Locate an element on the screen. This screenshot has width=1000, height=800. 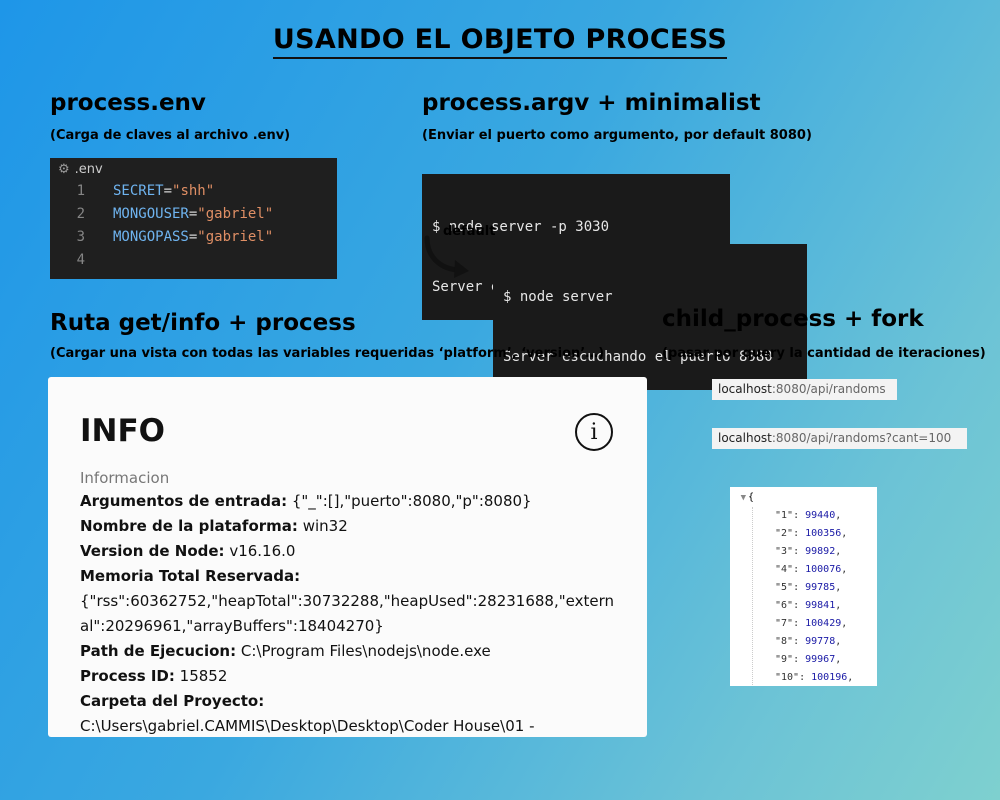
json-key: "3" is located at coordinates (784, 551).